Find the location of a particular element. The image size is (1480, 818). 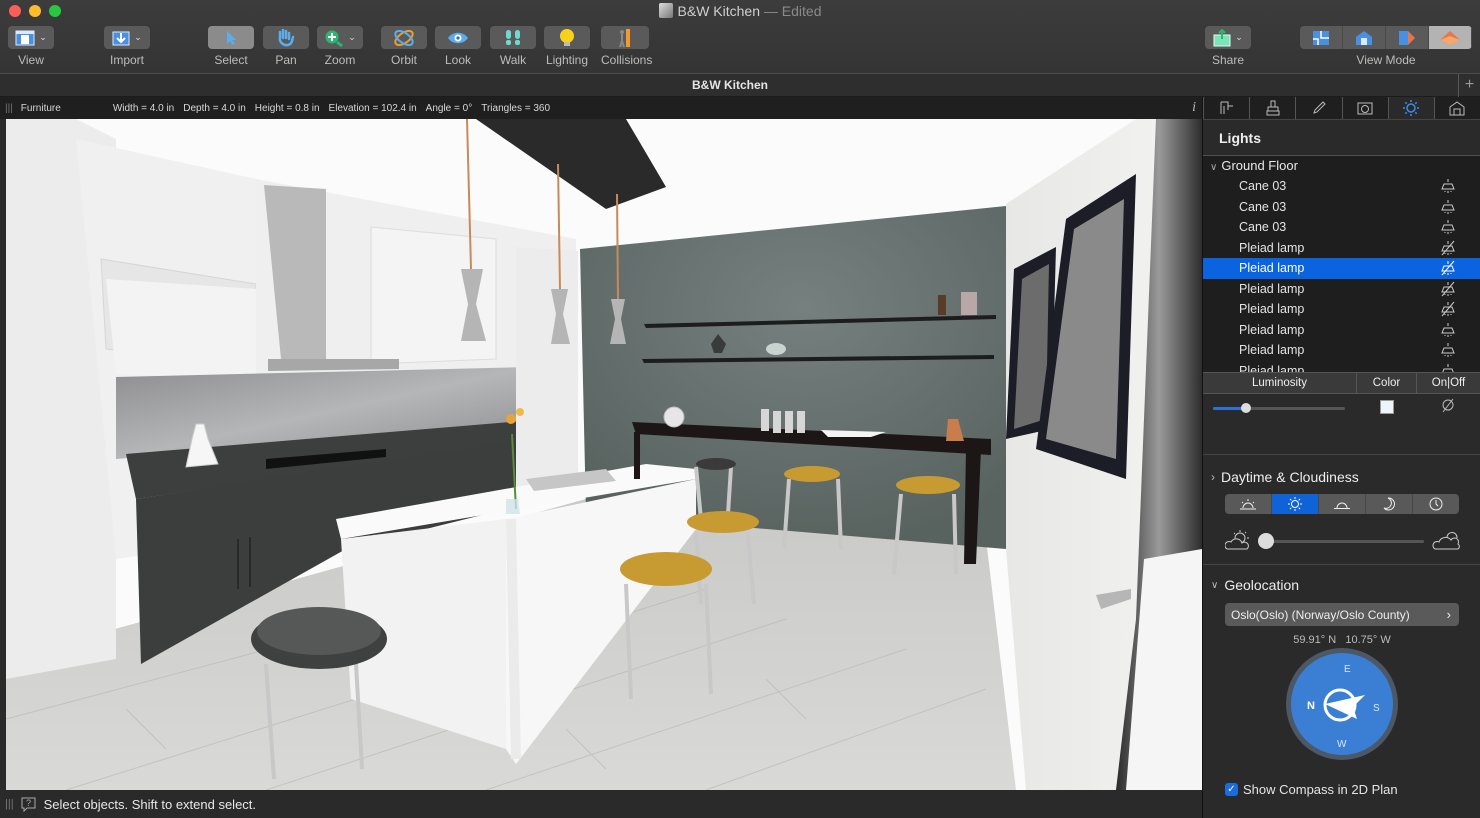

hand-icon is located at coordinates (286, 37).